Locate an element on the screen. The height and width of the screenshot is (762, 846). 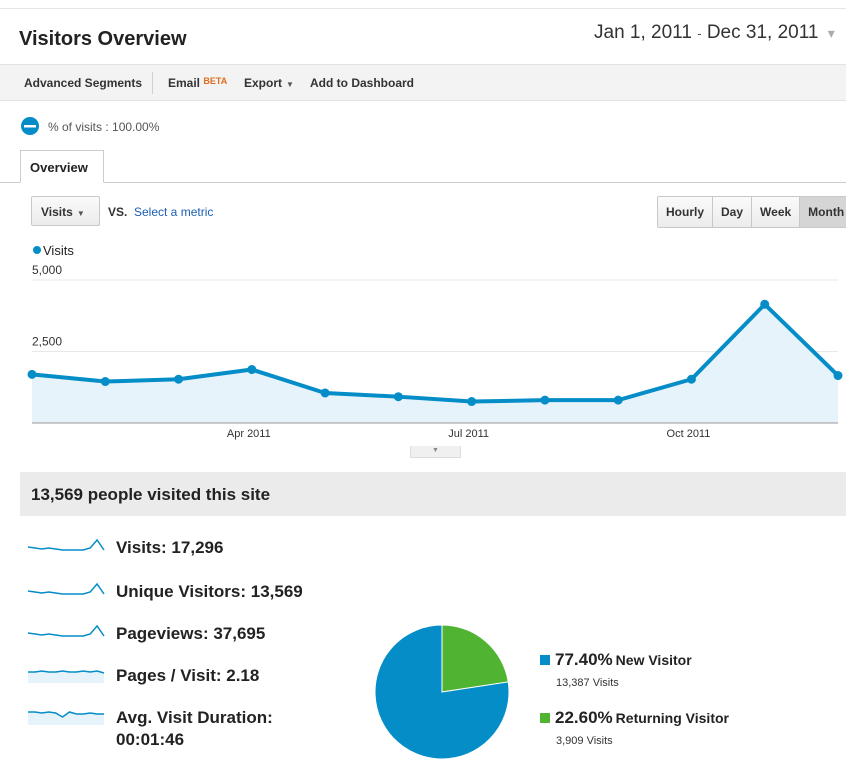
summary-headline: 13,569 people visited this site is located at coordinates (151, 494).